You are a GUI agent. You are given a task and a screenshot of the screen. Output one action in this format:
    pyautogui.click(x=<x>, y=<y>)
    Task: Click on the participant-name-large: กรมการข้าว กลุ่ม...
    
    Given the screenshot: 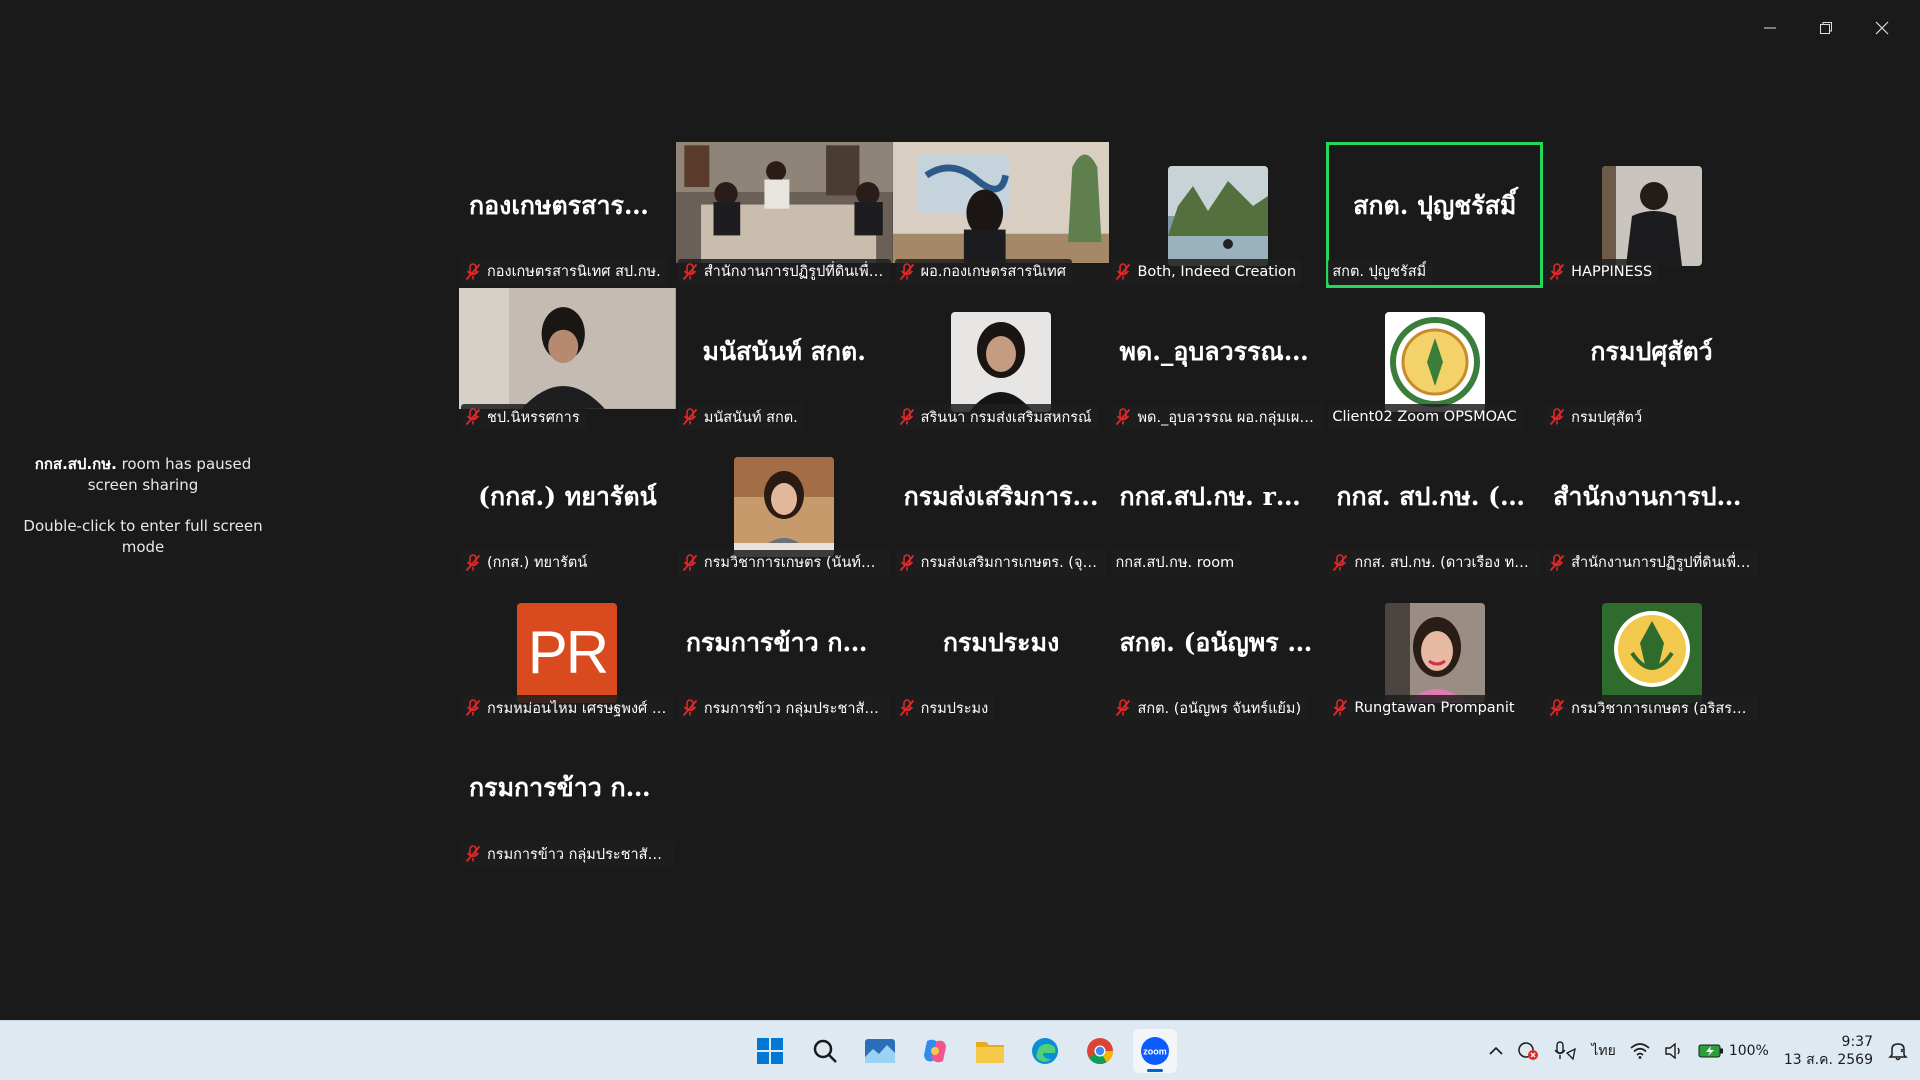 What is the action you would take?
    pyautogui.click(x=789, y=642)
    